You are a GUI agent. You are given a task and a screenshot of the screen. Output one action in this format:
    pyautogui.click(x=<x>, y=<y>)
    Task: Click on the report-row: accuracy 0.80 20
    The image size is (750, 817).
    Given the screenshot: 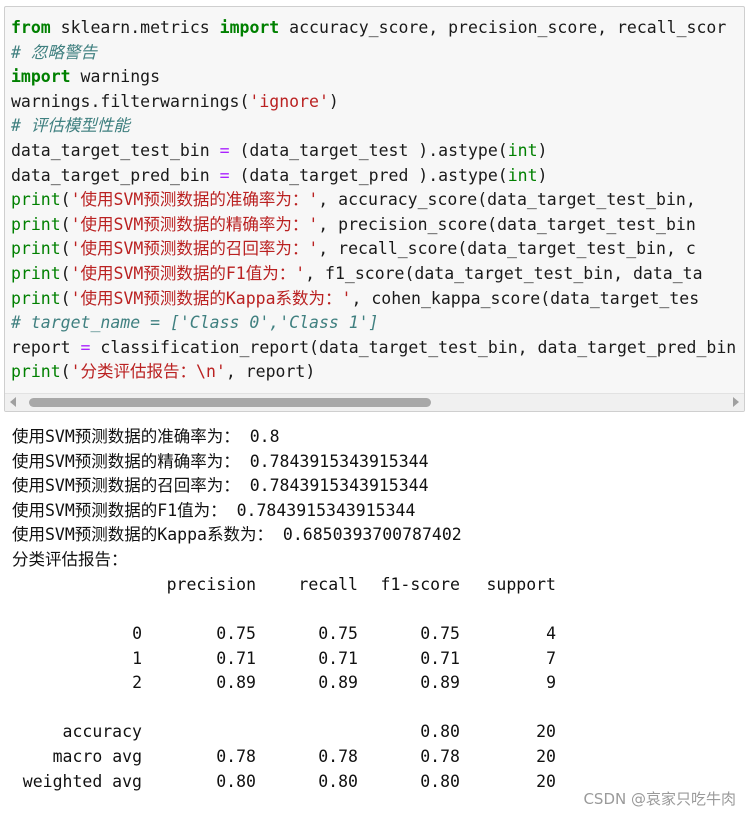 What is the action you would take?
    pyautogui.click(x=284, y=732)
    